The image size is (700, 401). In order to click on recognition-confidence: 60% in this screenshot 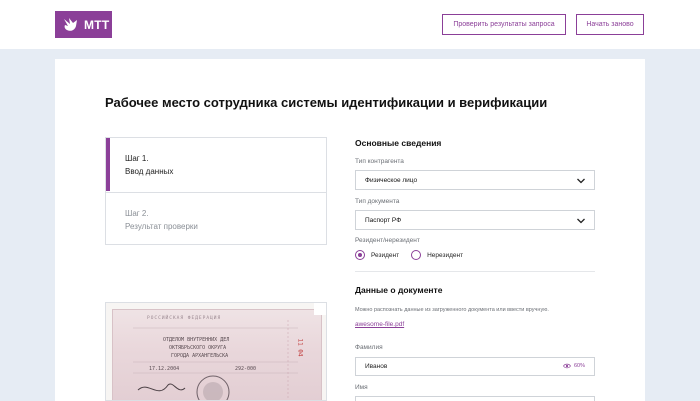, I will do `click(574, 366)`.